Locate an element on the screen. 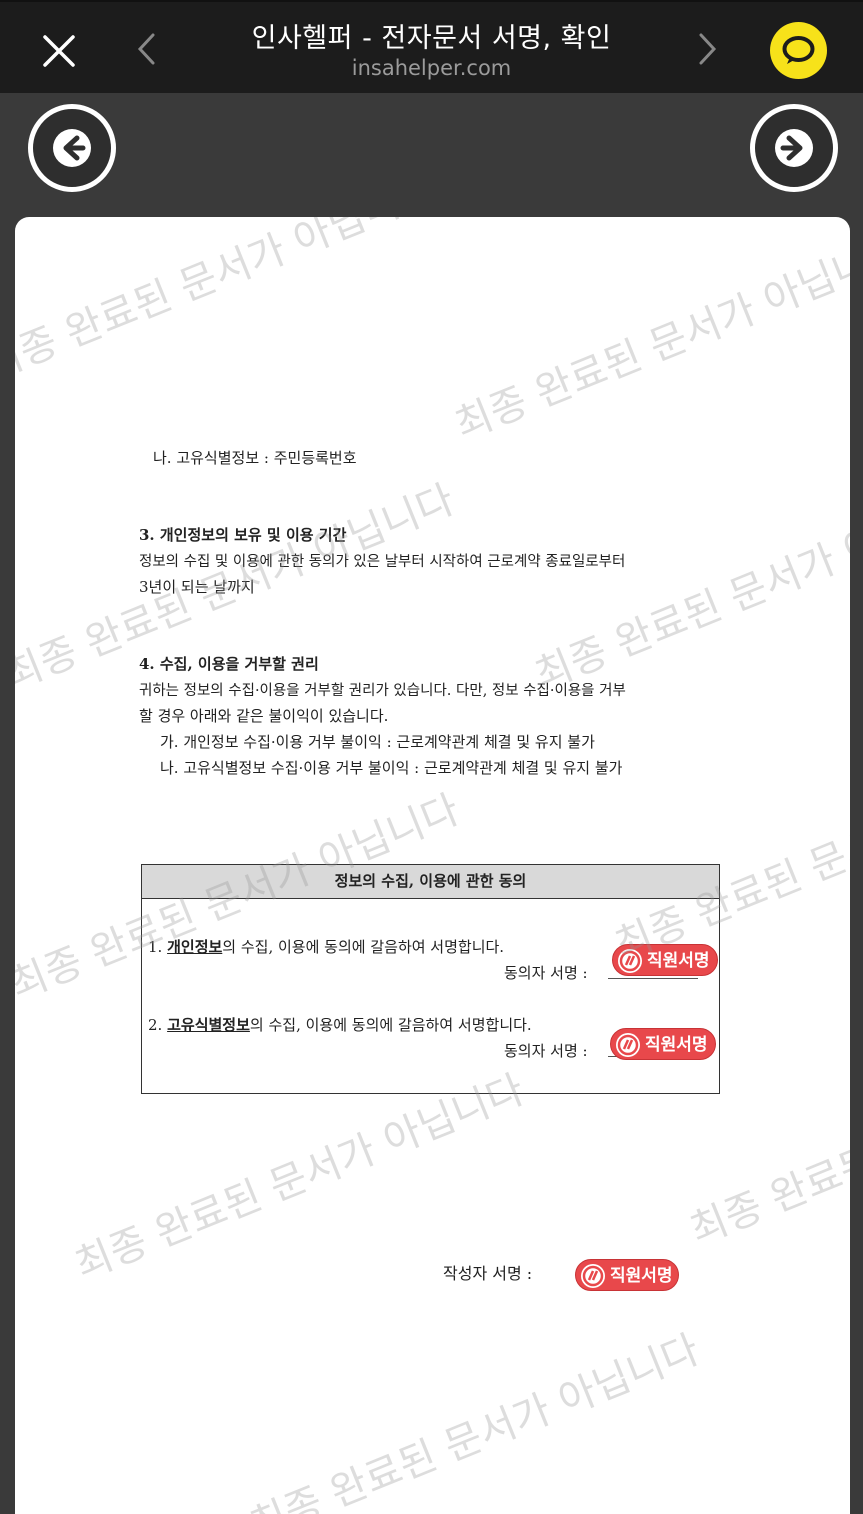 Image resolution: width=863 pixels, height=1514 pixels. chevron-right-icon is located at coordinates (707, 49).